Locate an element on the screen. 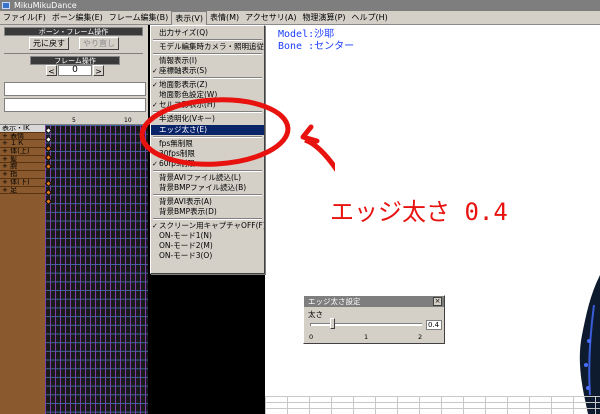 The width and height of the screenshot is (600, 414). bone-row: 表示・IK is located at coordinates (22, 129).